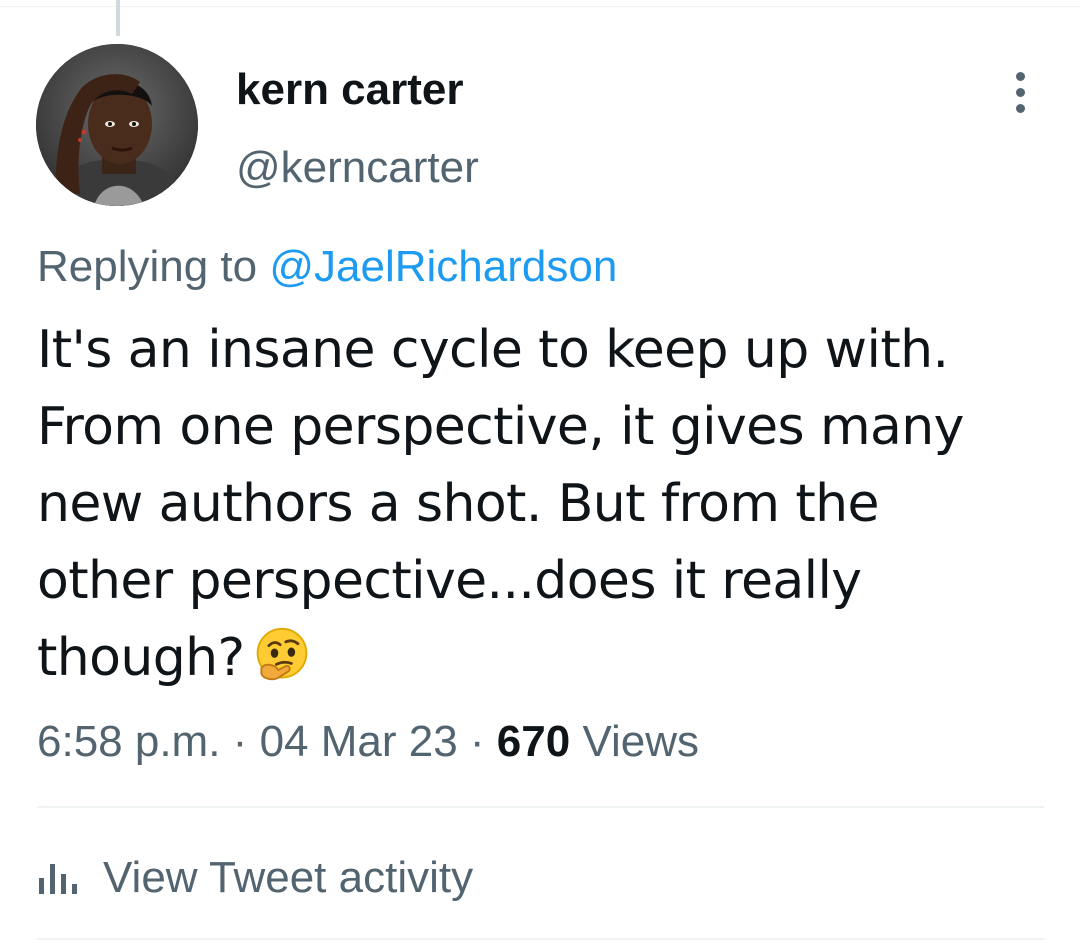 This screenshot has height=943, width=1080. I want to click on tweet-date: 04 Mar 23, so click(359, 741).